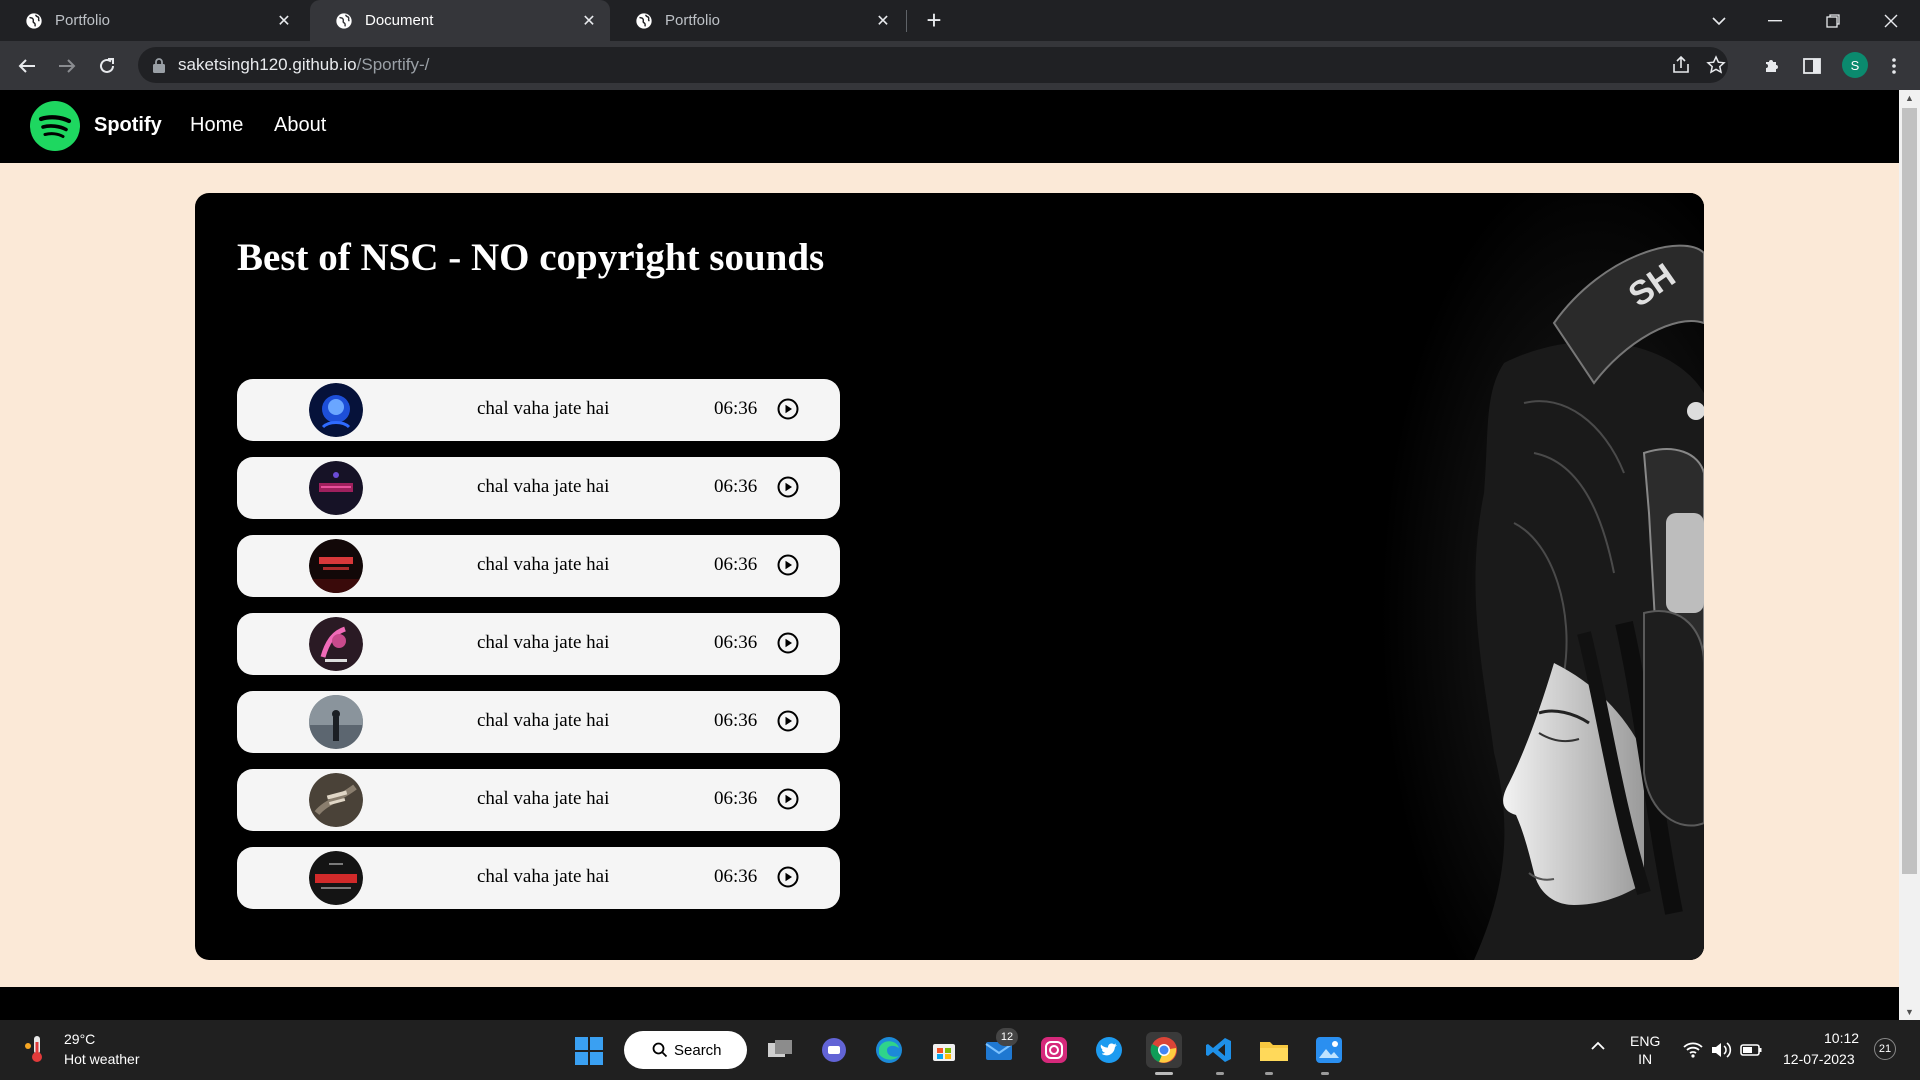  I want to click on puzzle-icon, so click(1772, 66).